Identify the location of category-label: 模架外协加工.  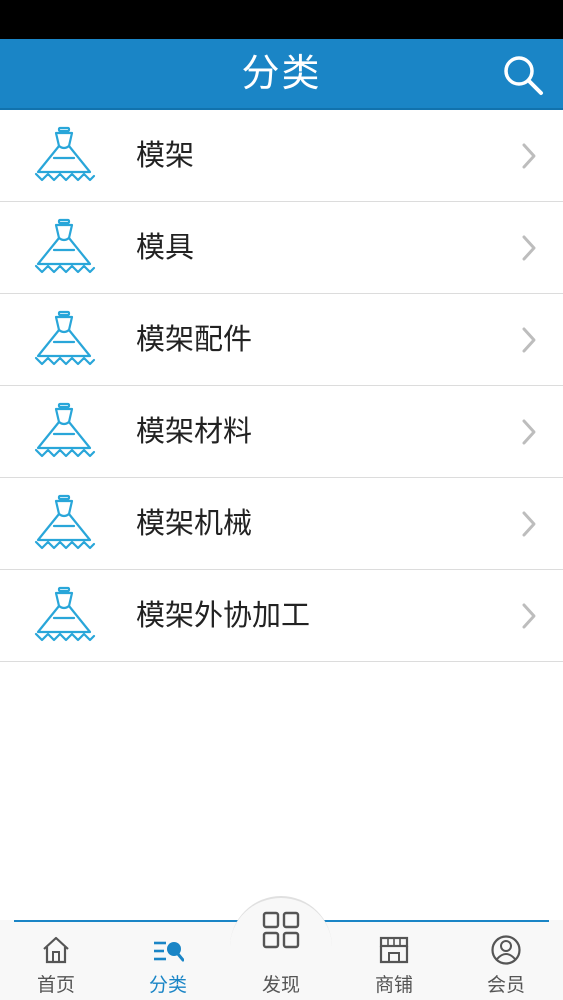
(223, 615).